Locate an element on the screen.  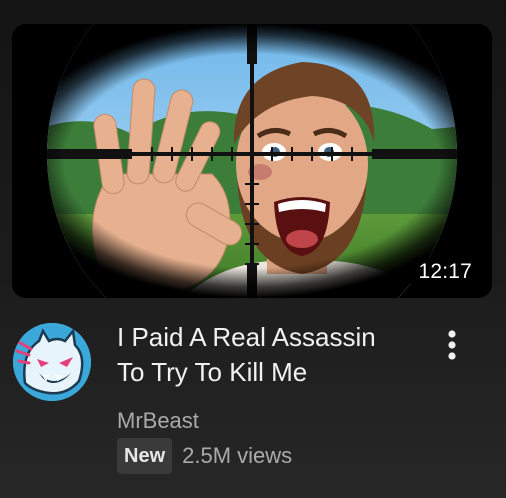
channel-name: MrBeast is located at coordinates (158, 421).